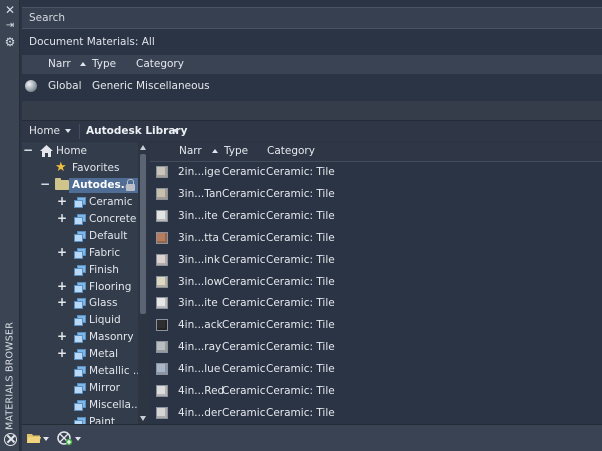  I want to click on properties-icon: ⚙, so click(10, 42).